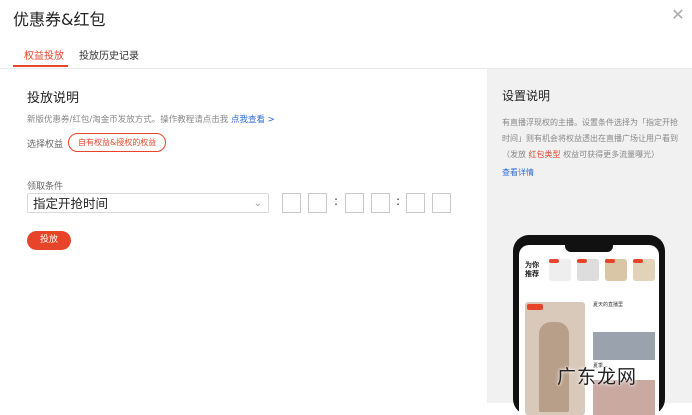  Describe the element at coordinates (45, 145) in the screenshot. I see `select-benefit-label: 选择权益` at that location.